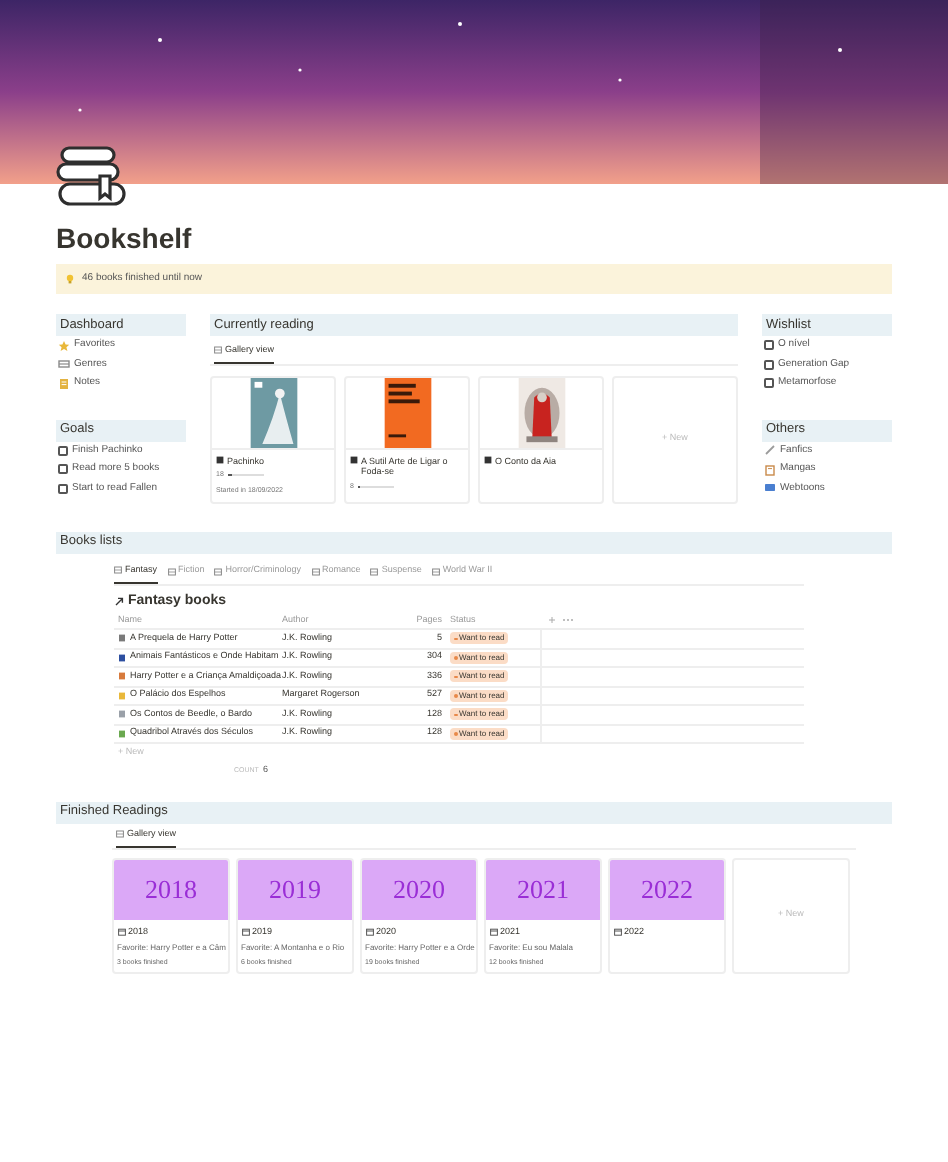 The height and width of the screenshot is (1162, 948). What do you see at coordinates (770, 488) in the screenshot?
I see `screen-icon` at bounding box center [770, 488].